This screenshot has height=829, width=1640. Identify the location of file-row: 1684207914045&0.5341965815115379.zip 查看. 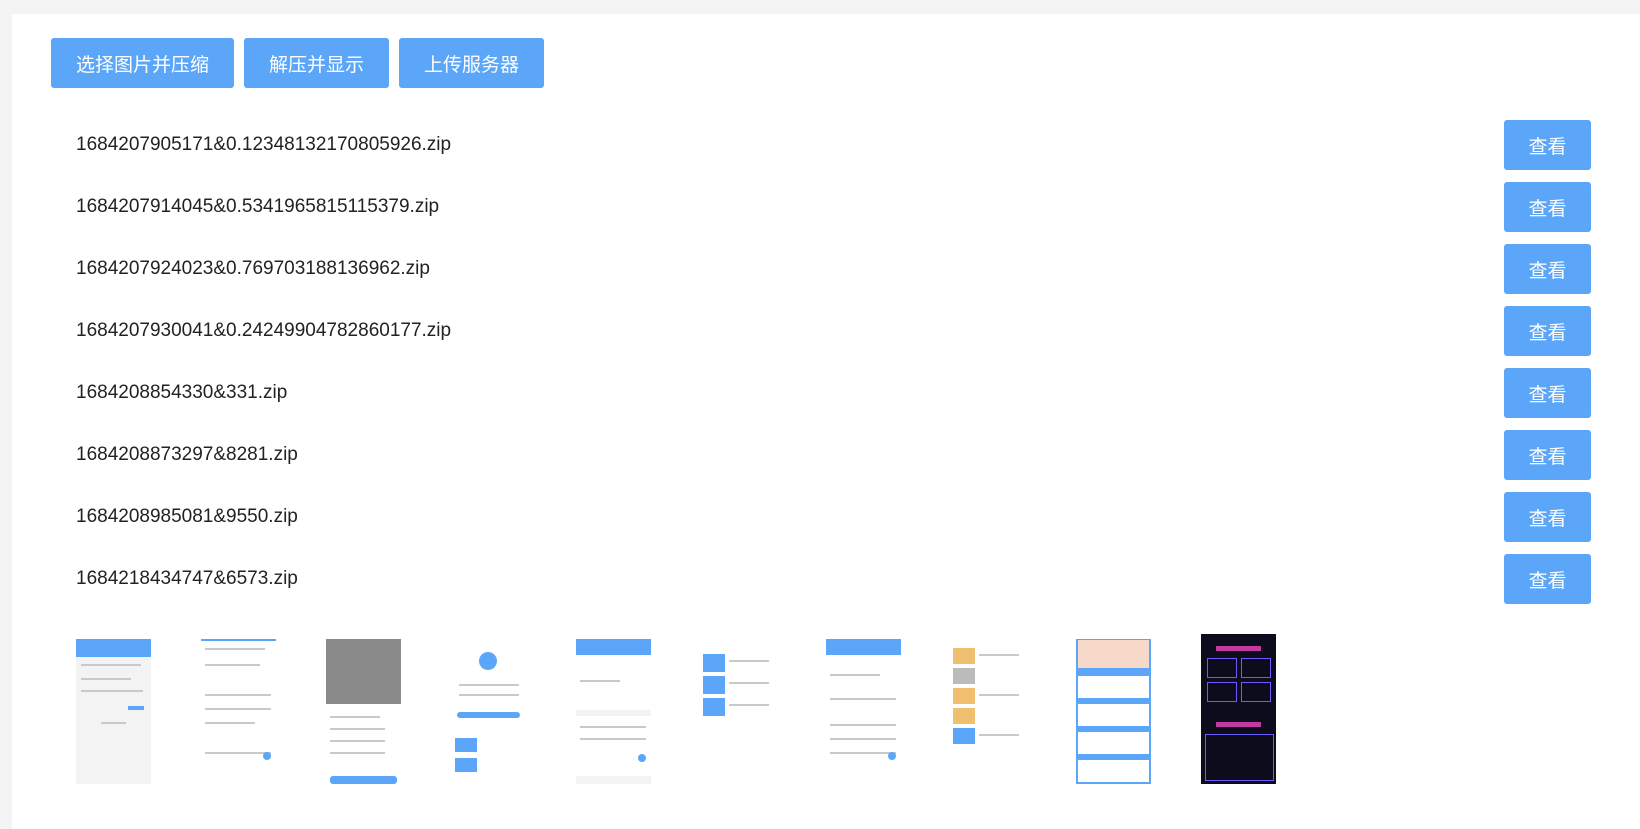
(826, 207).